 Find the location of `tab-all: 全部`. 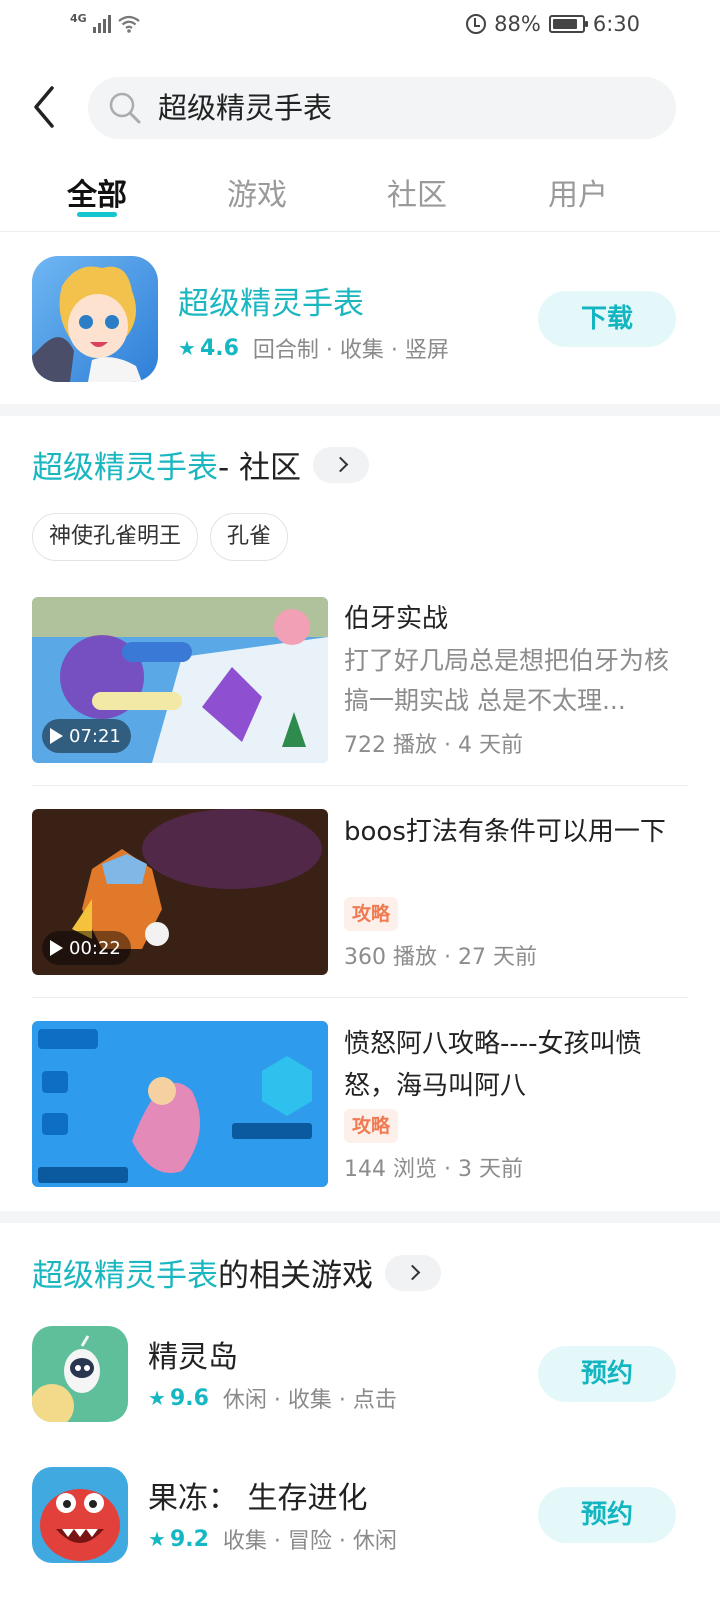

tab-all: 全部 is located at coordinates (97, 192).